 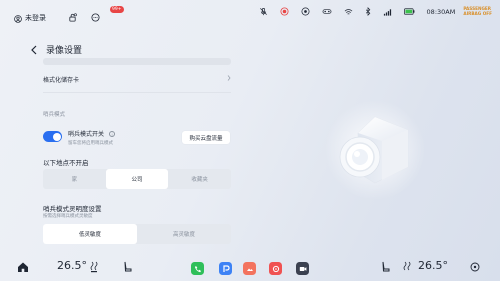 What do you see at coordinates (229, 79) in the screenshot?
I see `chevron-right-icon` at bounding box center [229, 79].